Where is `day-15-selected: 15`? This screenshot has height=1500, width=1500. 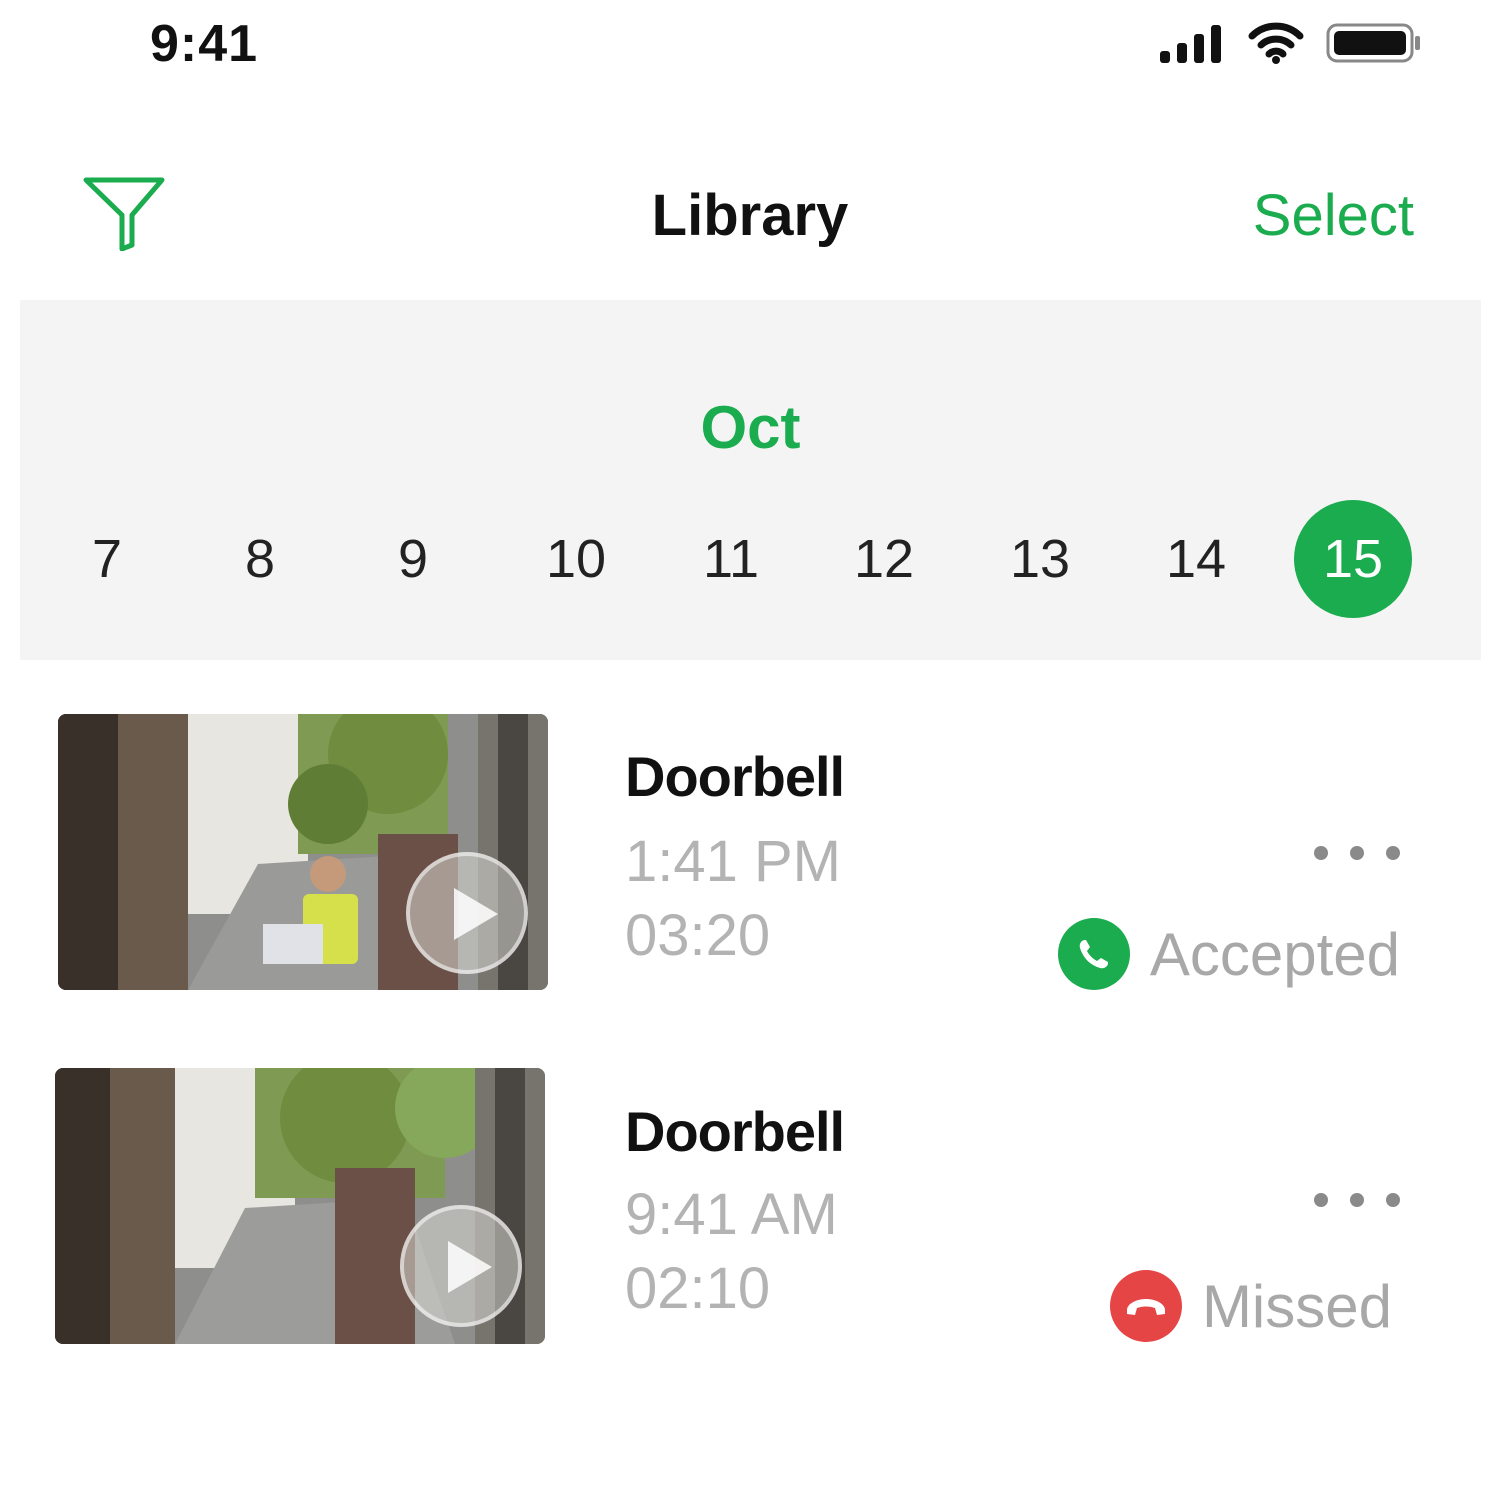 day-15-selected: 15 is located at coordinates (1353, 559).